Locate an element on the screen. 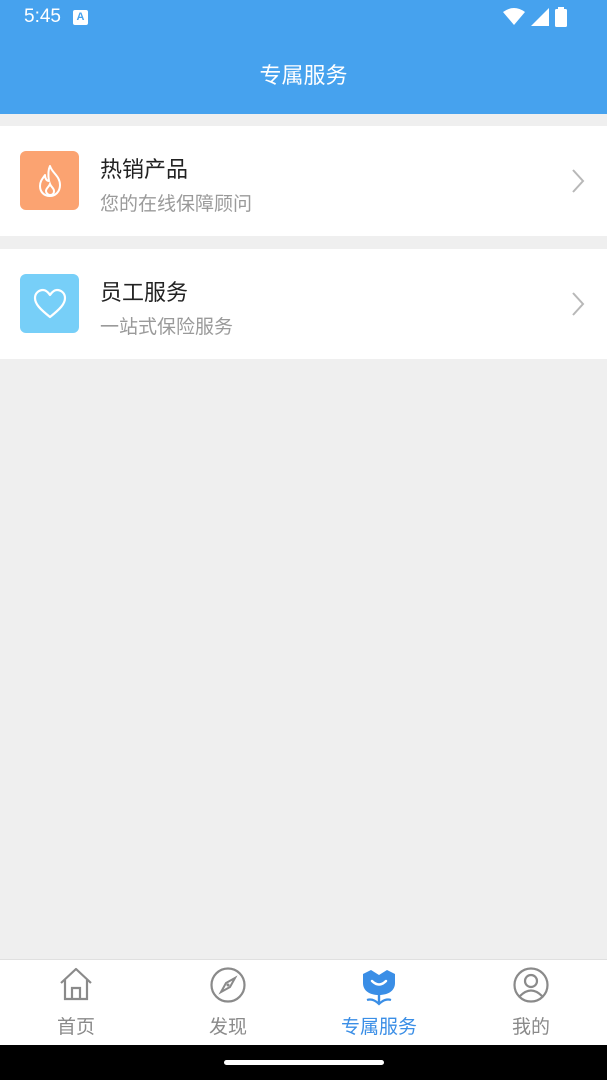 The width and height of the screenshot is (607, 1080). tab-mine: 我的 is located at coordinates (531, 1003).